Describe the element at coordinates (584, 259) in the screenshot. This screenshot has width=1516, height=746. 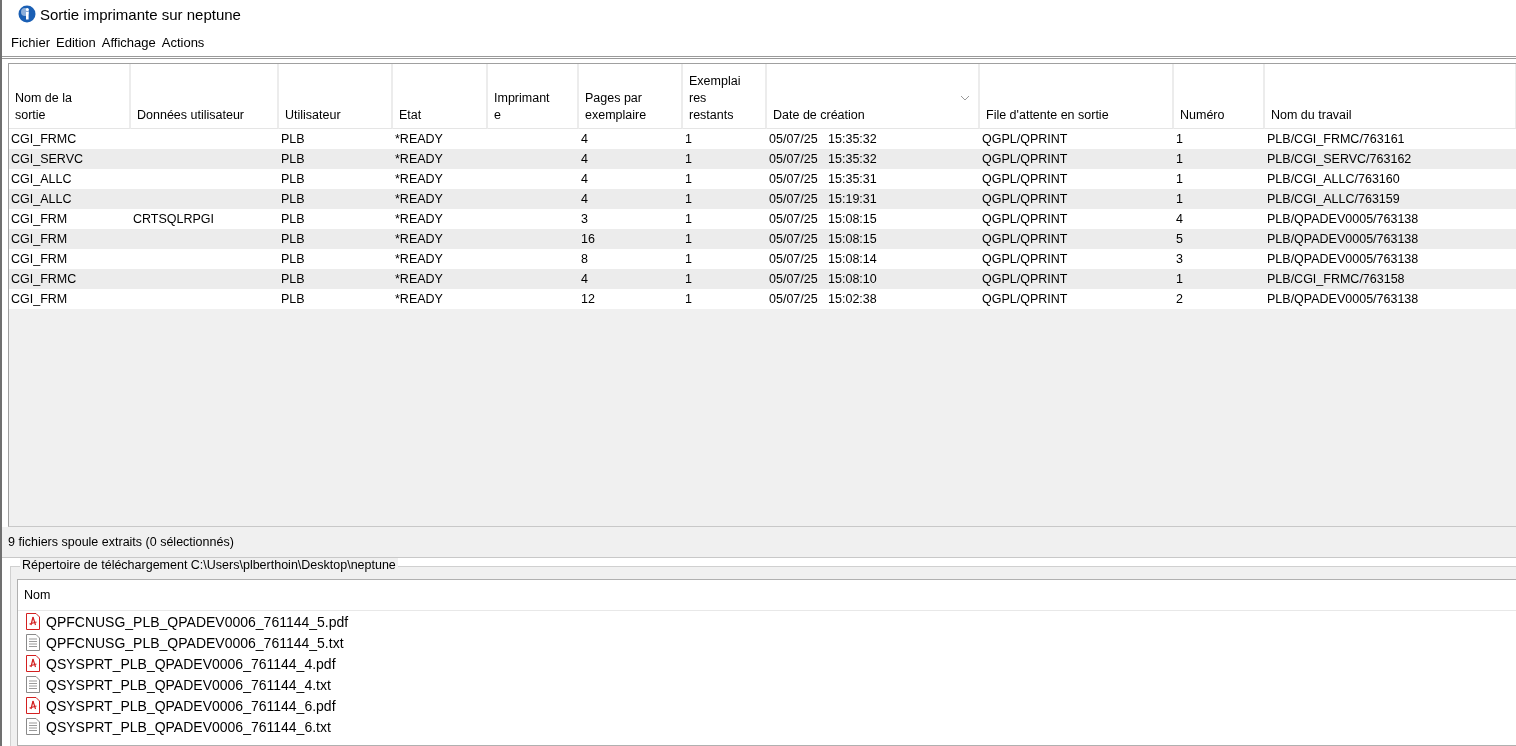
I see `table-cell-text: 8` at that location.